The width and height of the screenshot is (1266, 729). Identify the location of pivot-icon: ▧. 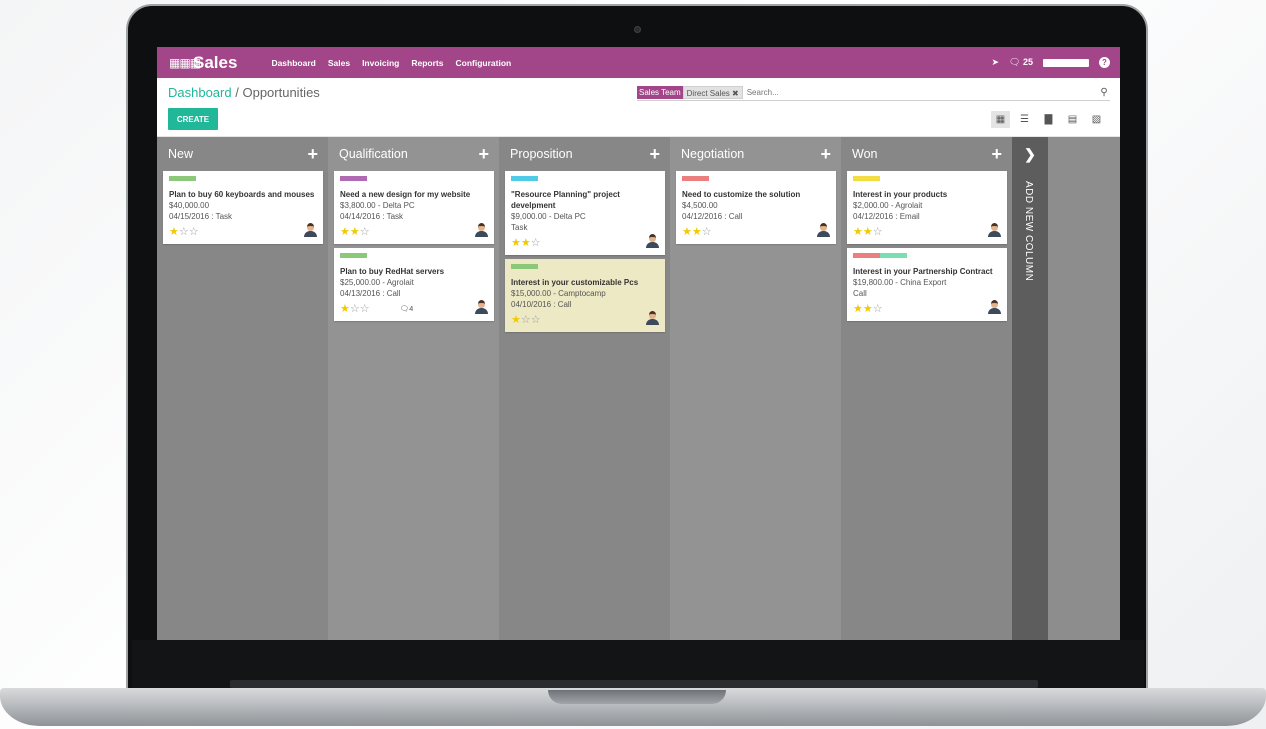
(1096, 119).